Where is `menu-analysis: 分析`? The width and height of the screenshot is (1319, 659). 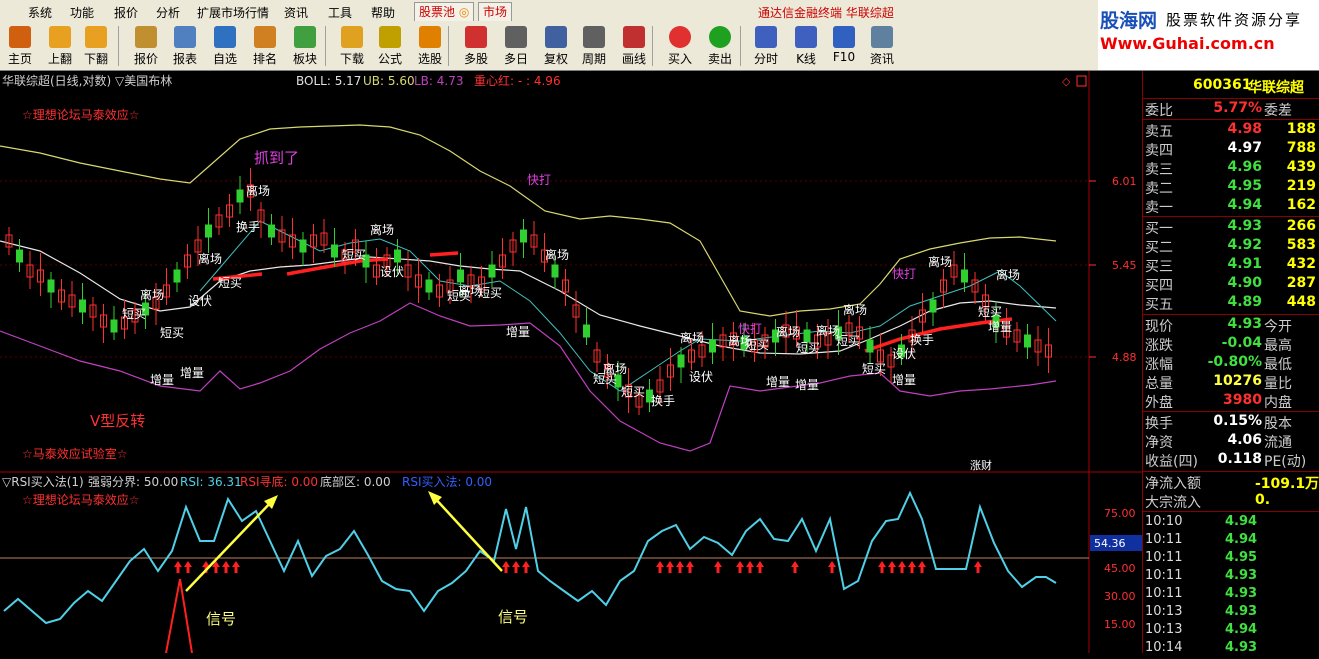
menu-analysis: 分析 is located at coordinates (168, 12).